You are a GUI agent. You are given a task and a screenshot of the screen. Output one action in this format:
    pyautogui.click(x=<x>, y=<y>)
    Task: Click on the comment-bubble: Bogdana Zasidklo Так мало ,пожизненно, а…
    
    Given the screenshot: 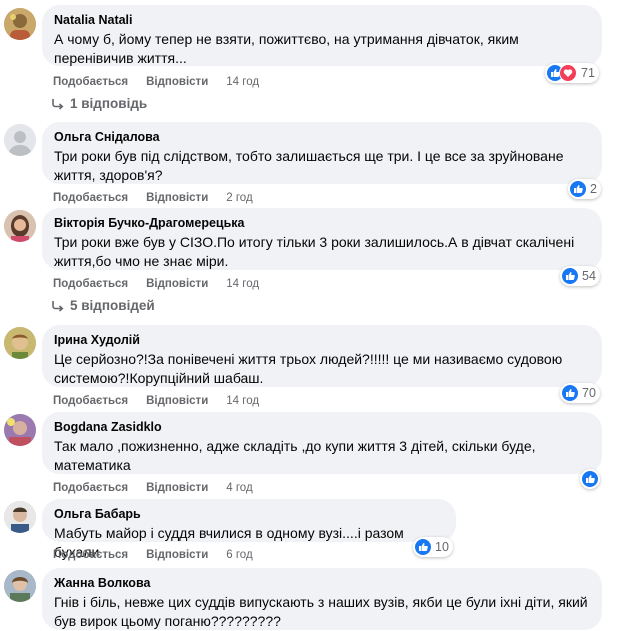 What is the action you would take?
    pyautogui.click(x=322, y=443)
    